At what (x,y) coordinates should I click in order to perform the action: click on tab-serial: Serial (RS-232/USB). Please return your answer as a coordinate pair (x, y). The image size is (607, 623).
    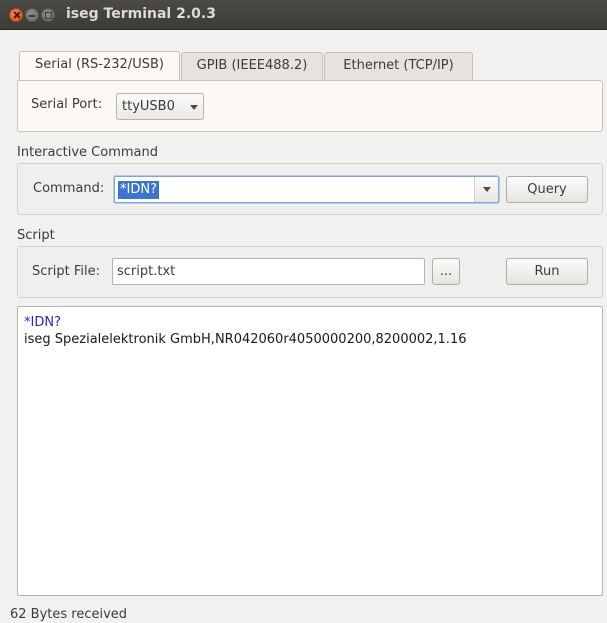
    Looking at the image, I should click on (99, 65).